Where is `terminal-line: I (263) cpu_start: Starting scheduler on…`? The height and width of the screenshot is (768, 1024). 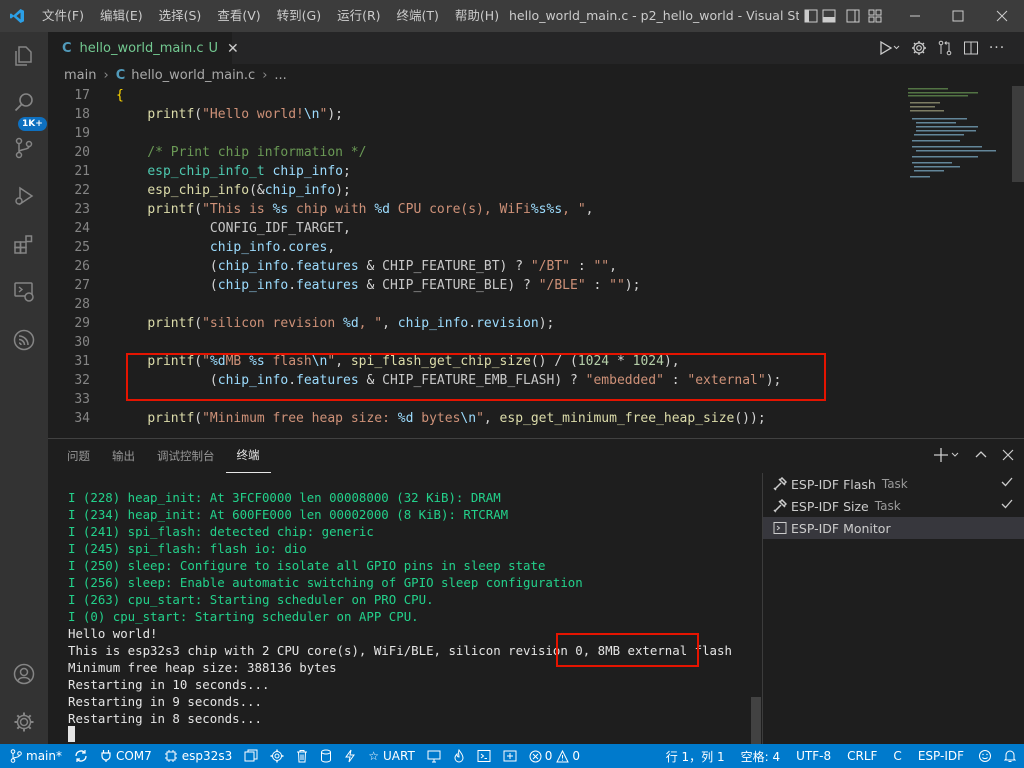 terminal-line: I (263) cpu_start: Starting scheduler on… is located at coordinates (251, 599).